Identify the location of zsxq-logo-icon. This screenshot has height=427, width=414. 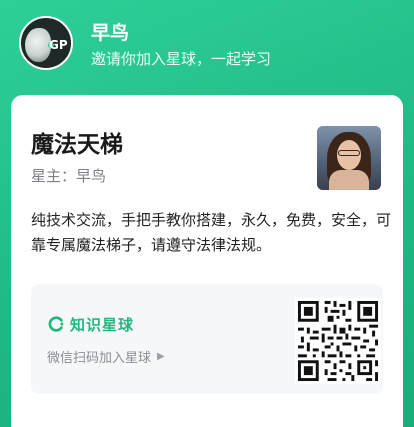
(56, 324).